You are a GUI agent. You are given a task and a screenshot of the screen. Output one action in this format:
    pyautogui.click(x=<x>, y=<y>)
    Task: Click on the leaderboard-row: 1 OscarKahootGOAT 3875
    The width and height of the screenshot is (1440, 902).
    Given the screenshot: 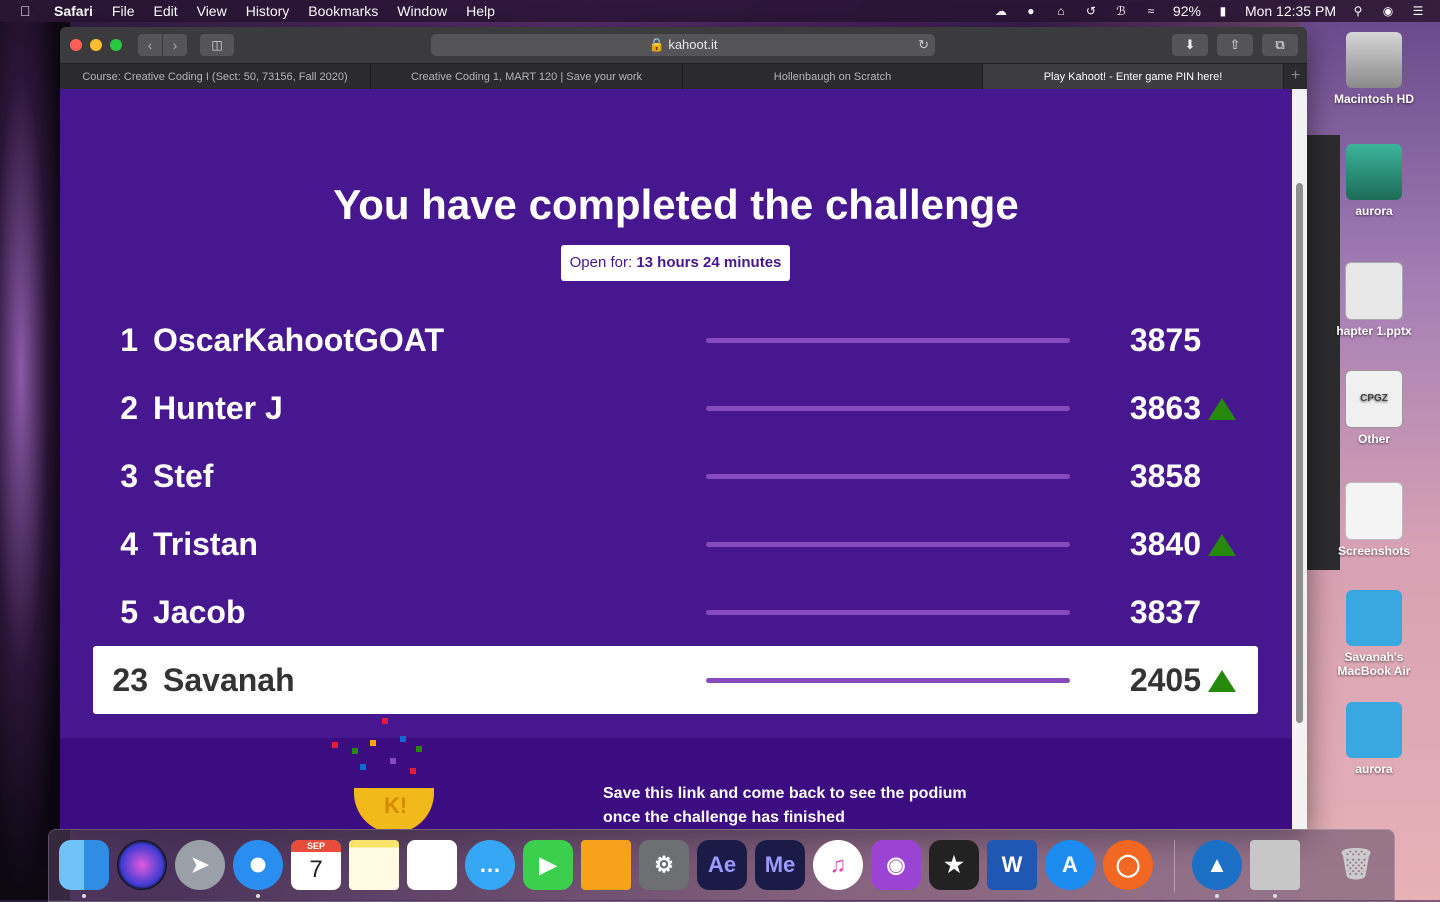 What is the action you would take?
    pyautogui.click(x=675, y=340)
    